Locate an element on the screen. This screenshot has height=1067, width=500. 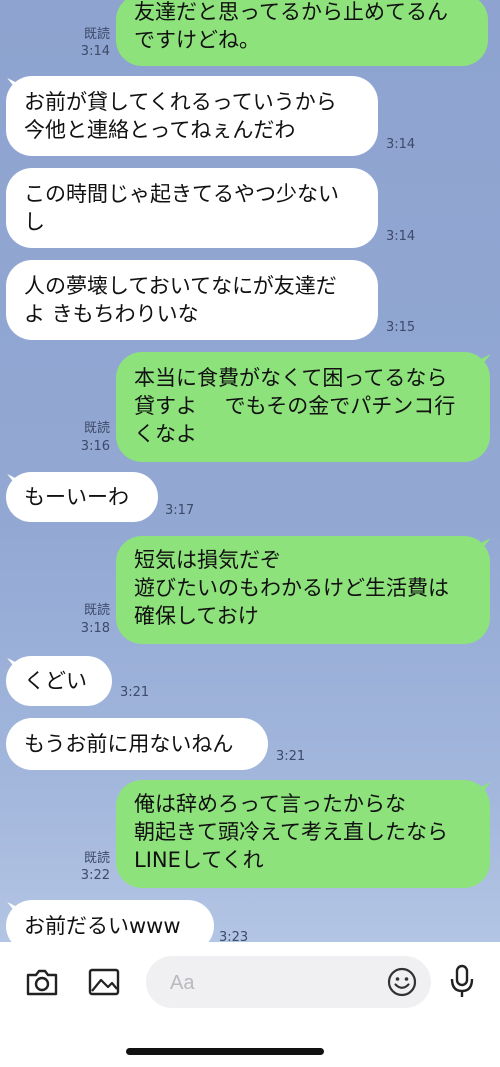
message-time: 3:17 is located at coordinates (180, 510).